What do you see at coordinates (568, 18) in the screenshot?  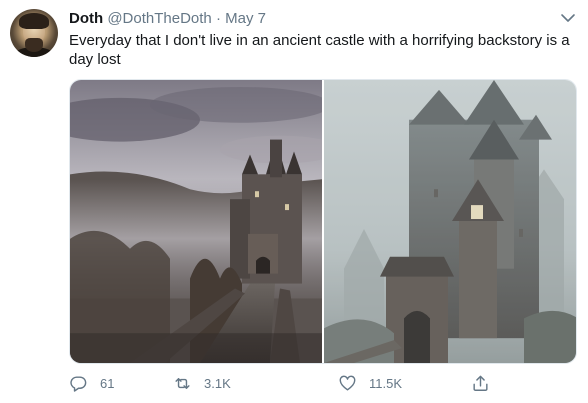 I see `chevron-down-icon` at bounding box center [568, 18].